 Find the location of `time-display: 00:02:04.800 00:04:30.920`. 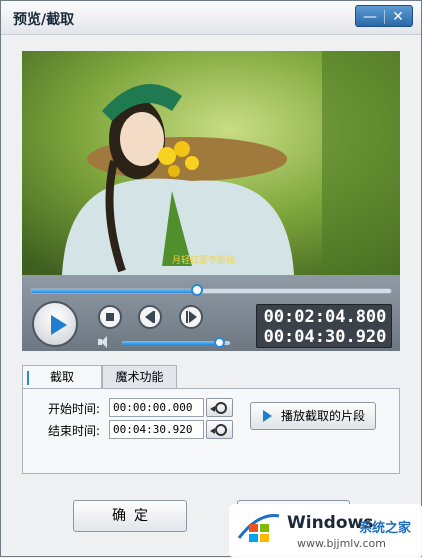

time-display: 00:02:04.800 00:04:30.920 is located at coordinates (324, 326).